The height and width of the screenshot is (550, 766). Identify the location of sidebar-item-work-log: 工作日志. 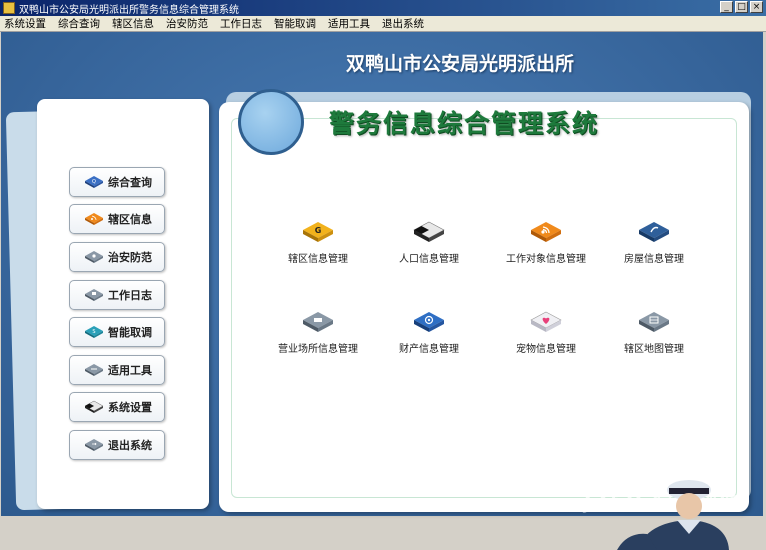
(117, 295).